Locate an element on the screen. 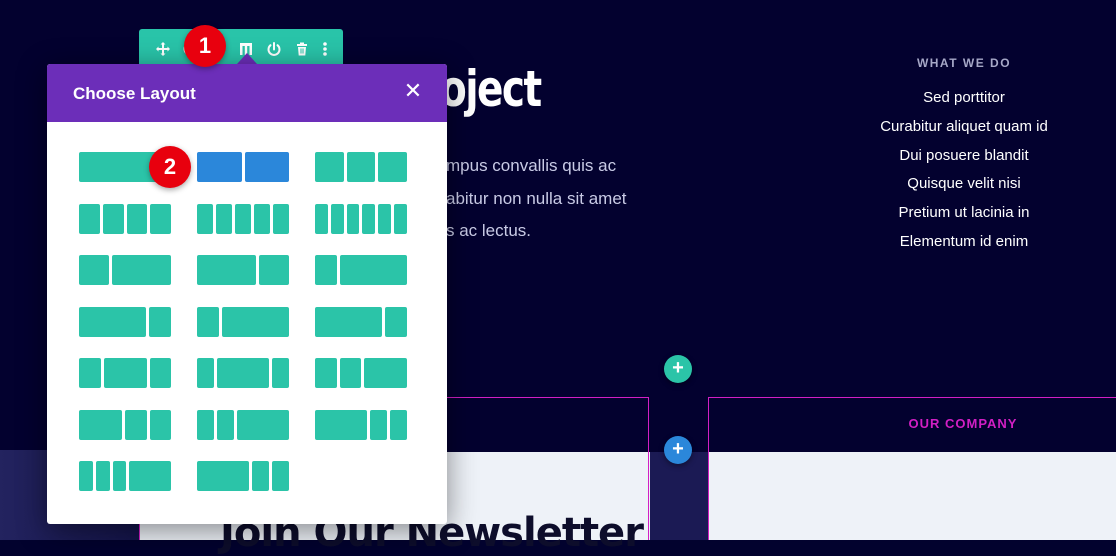  trash-icon is located at coordinates (302, 49).